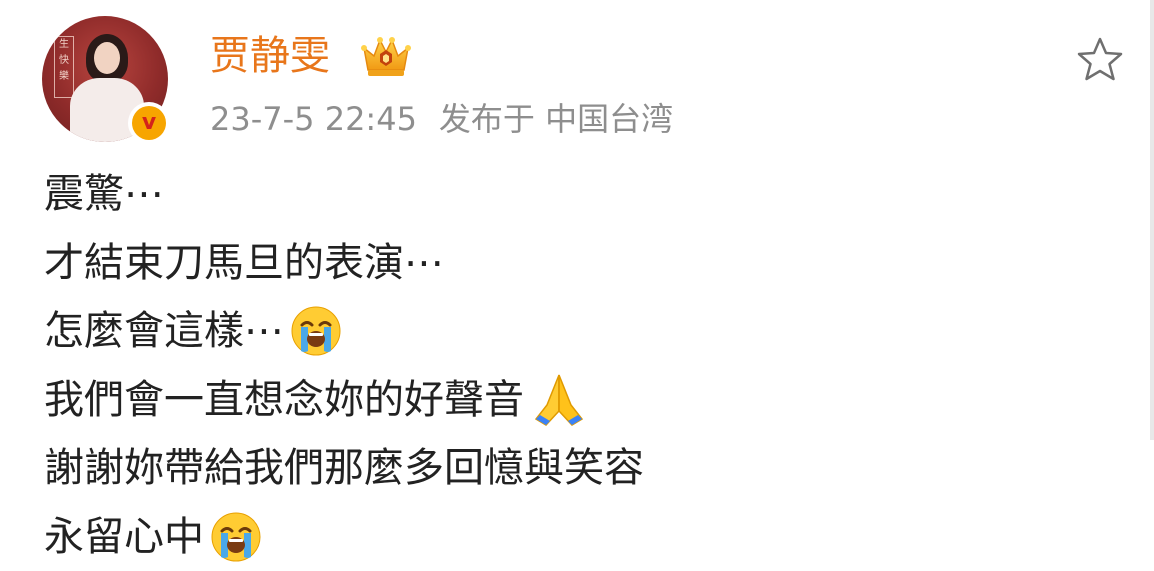 This screenshot has width=1154, height=571. I want to click on star-outline-icon, so click(1100, 60).